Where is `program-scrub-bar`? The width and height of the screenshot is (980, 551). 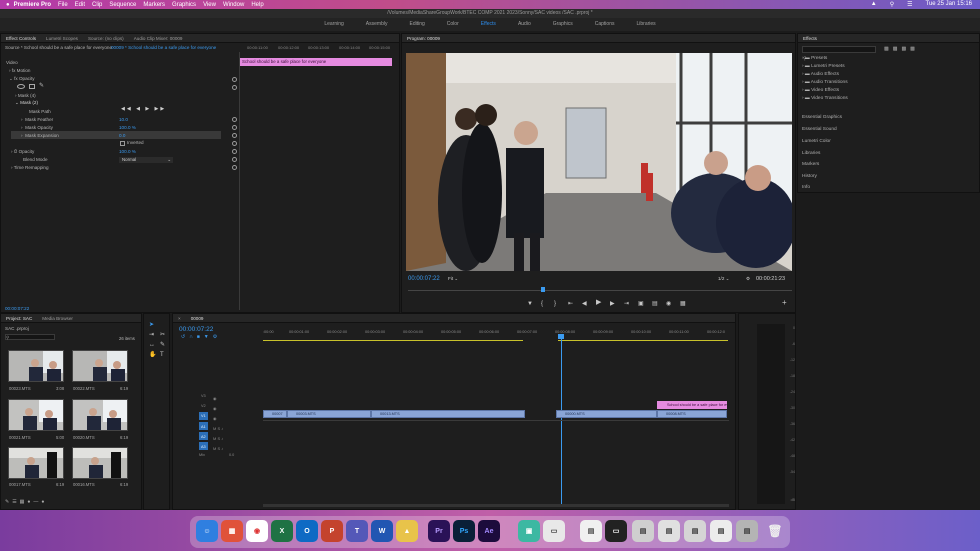
program-scrub-bar is located at coordinates (600, 290).